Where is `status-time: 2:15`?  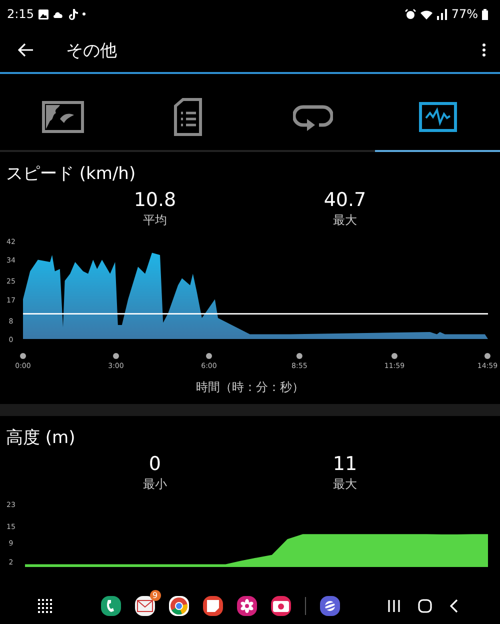 status-time: 2:15 is located at coordinates (20, 14).